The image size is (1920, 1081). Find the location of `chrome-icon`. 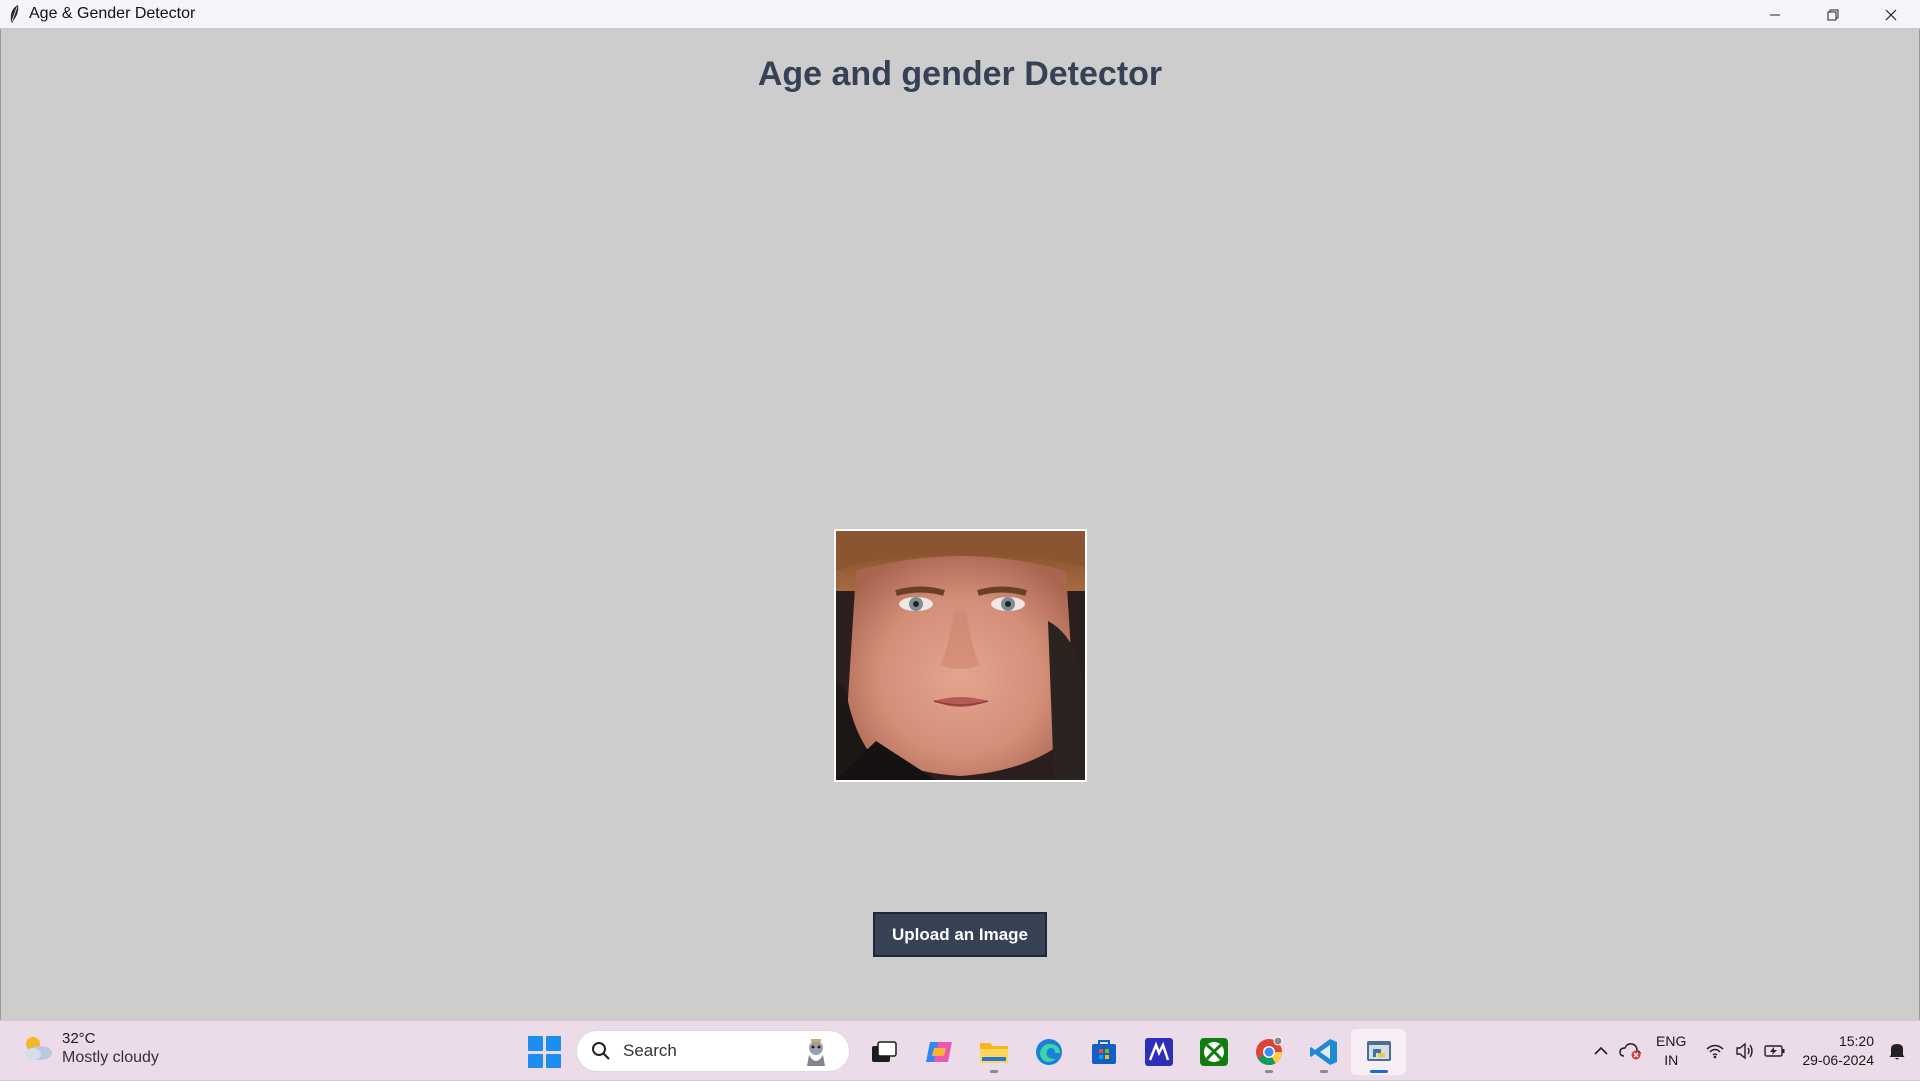

chrome-icon is located at coordinates (1268, 1051).